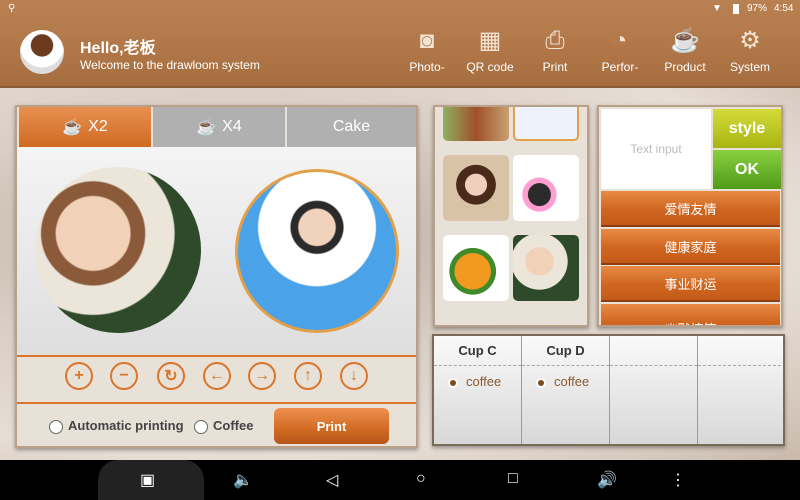 The width and height of the screenshot is (800, 500). What do you see at coordinates (690, 284) in the screenshot?
I see `category-career-wealth: 事业财运` at bounding box center [690, 284].